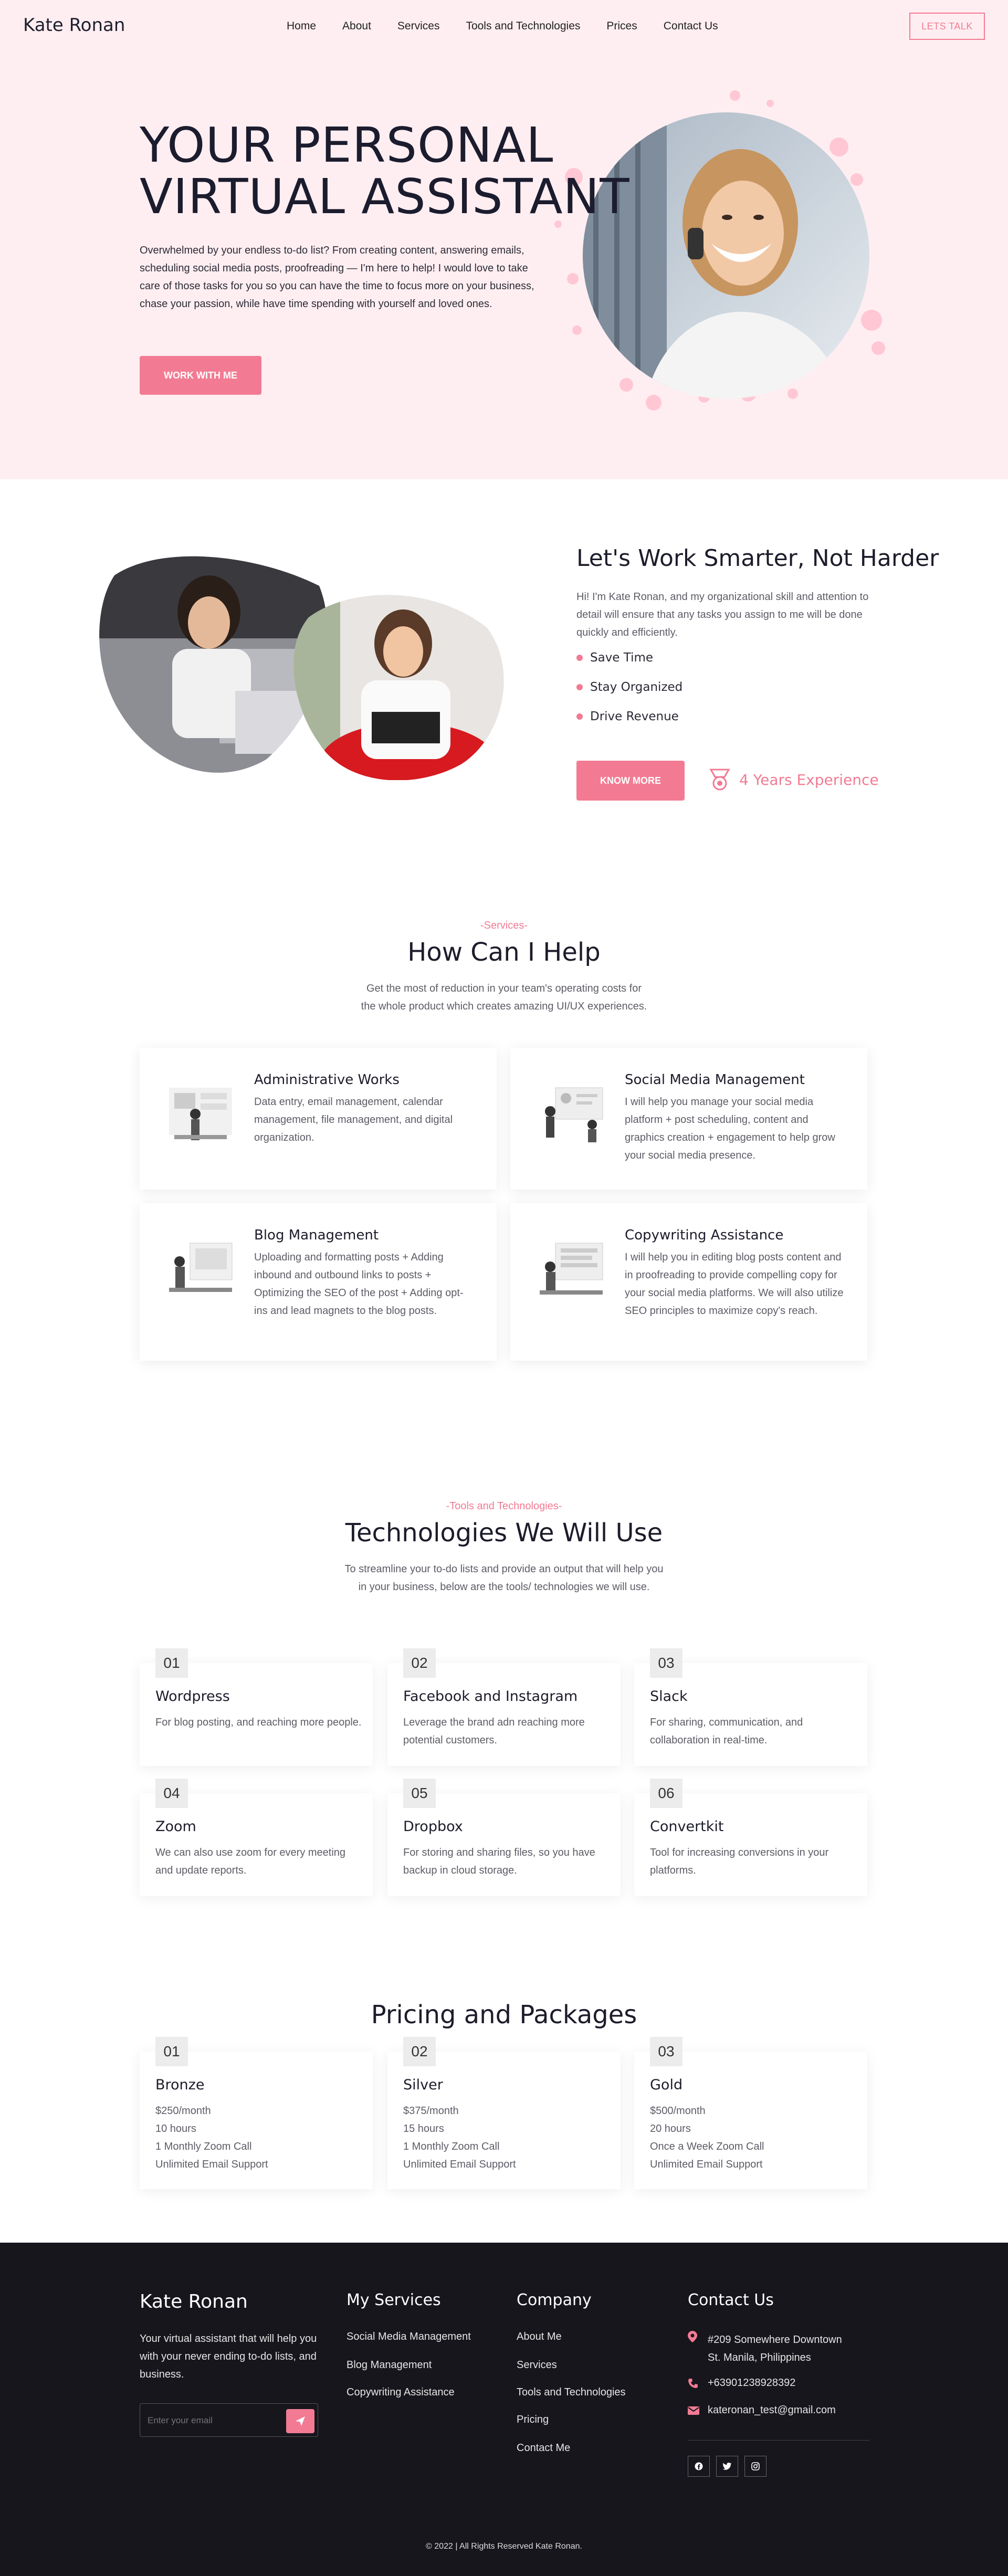  Describe the element at coordinates (533, 2420) in the screenshot. I see `footer-company-link: Pricing` at that location.